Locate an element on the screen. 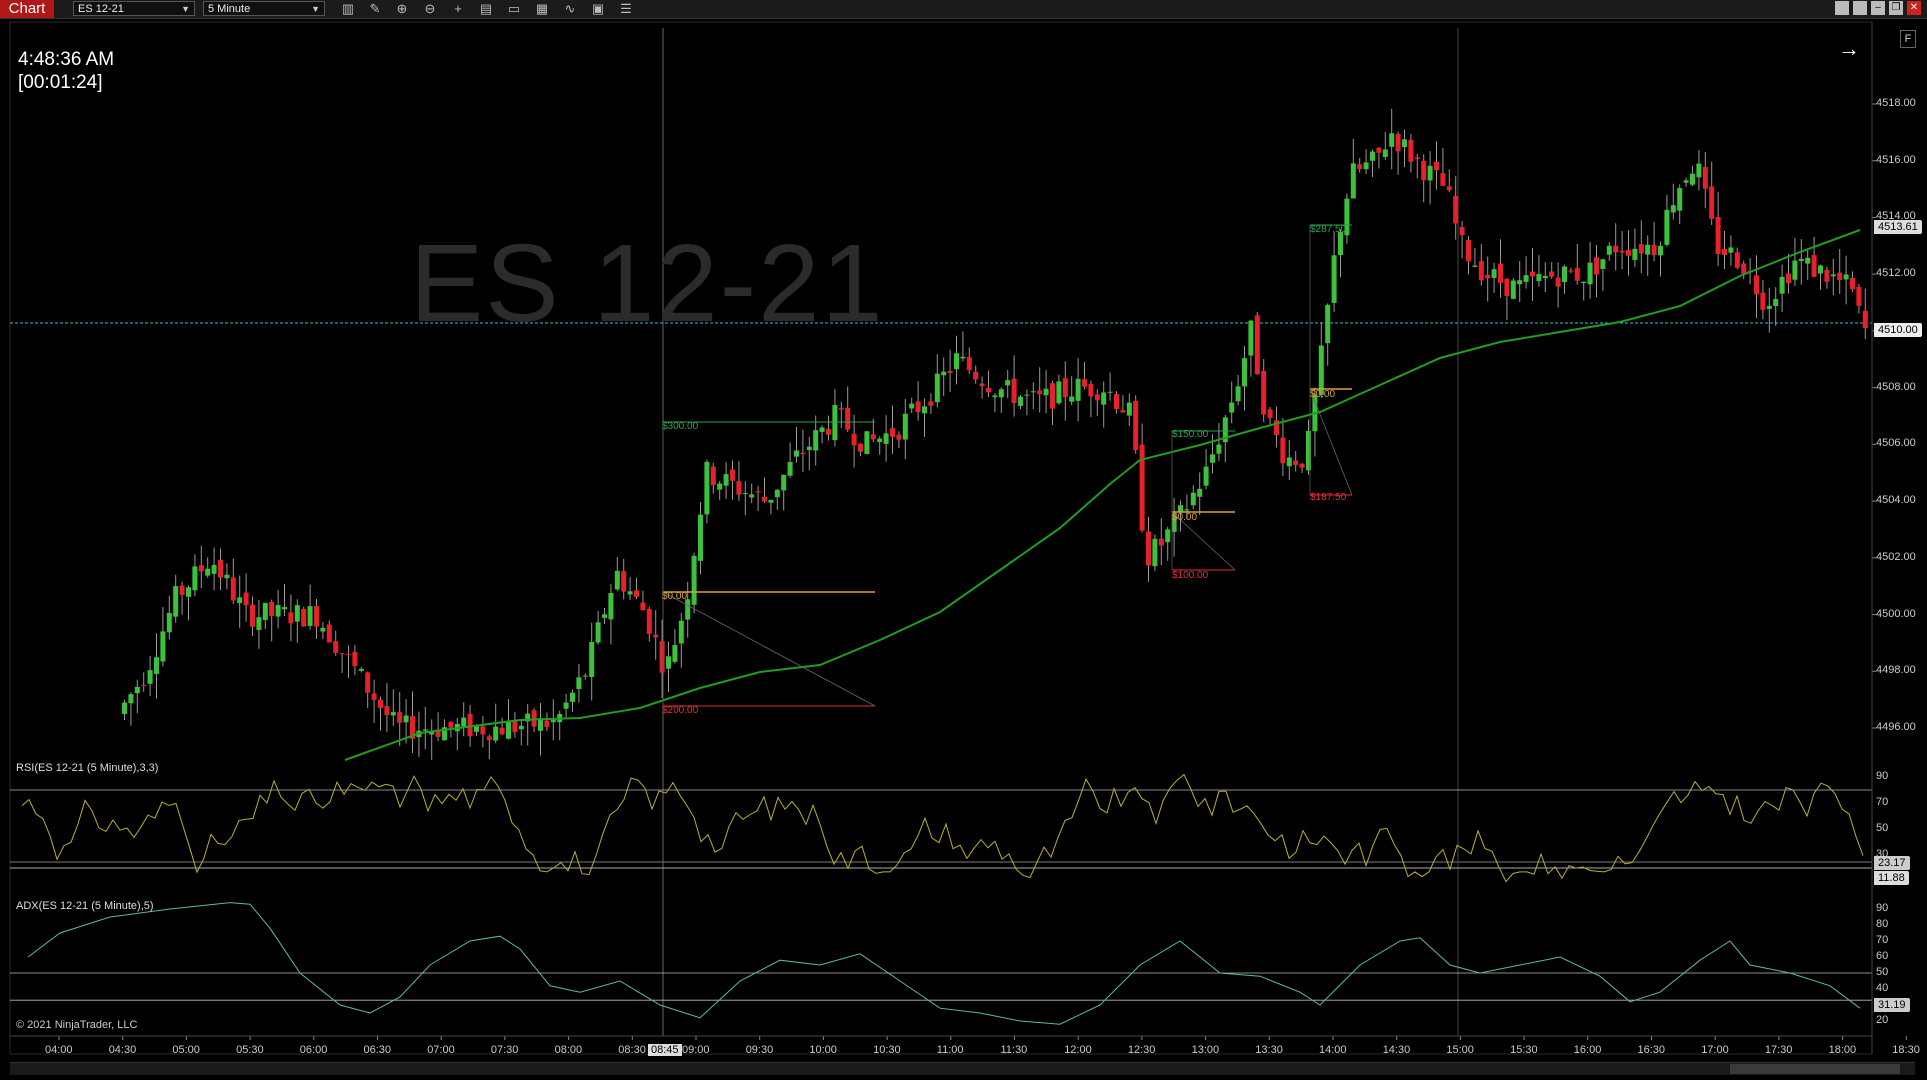 The width and height of the screenshot is (1927, 1080). scroll-thumb is located at coordinates (1815, 1069).